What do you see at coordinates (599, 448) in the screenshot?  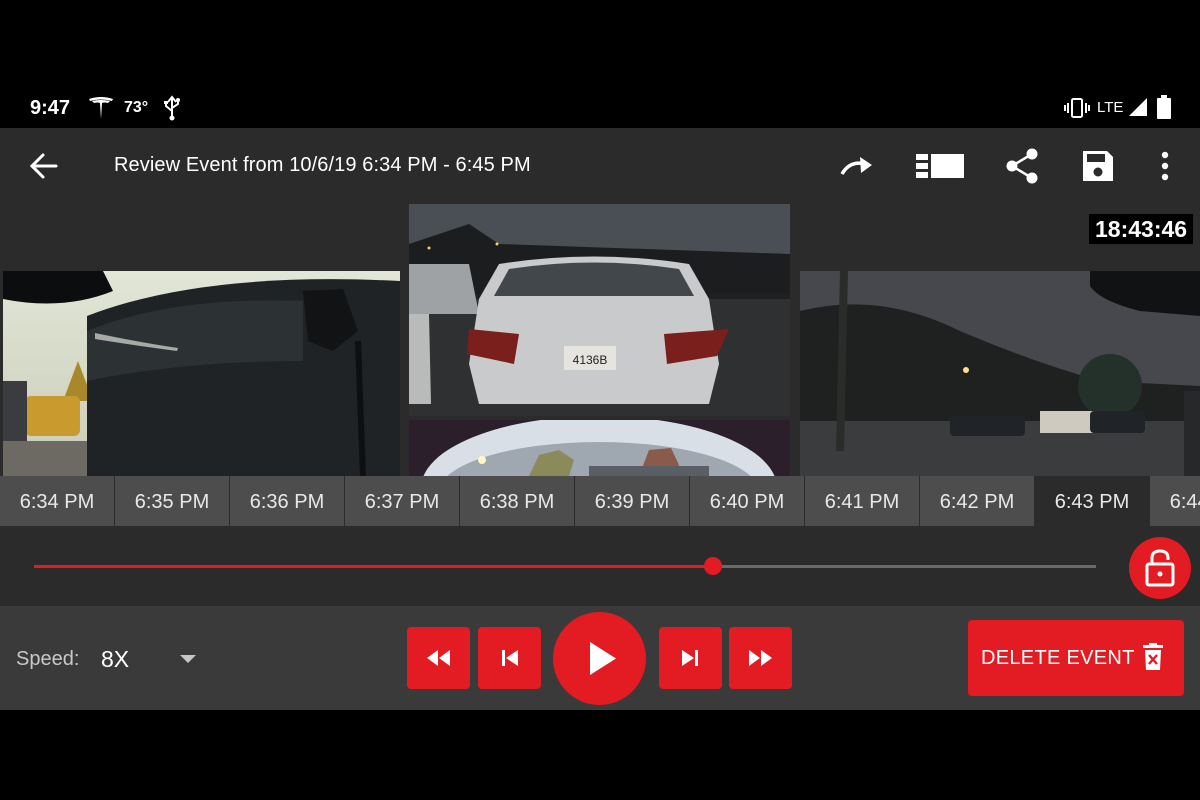 I see `rear-camera-view` at bounding box center [599, 448].